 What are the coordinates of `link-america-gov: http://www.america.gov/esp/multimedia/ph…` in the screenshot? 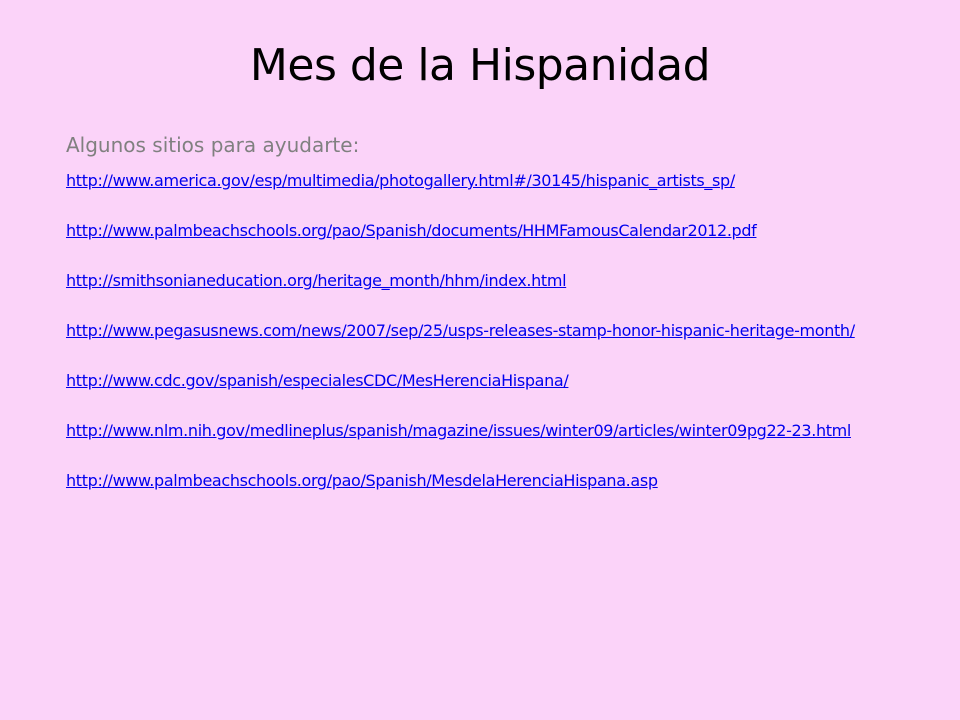 It's located at (491, 180).